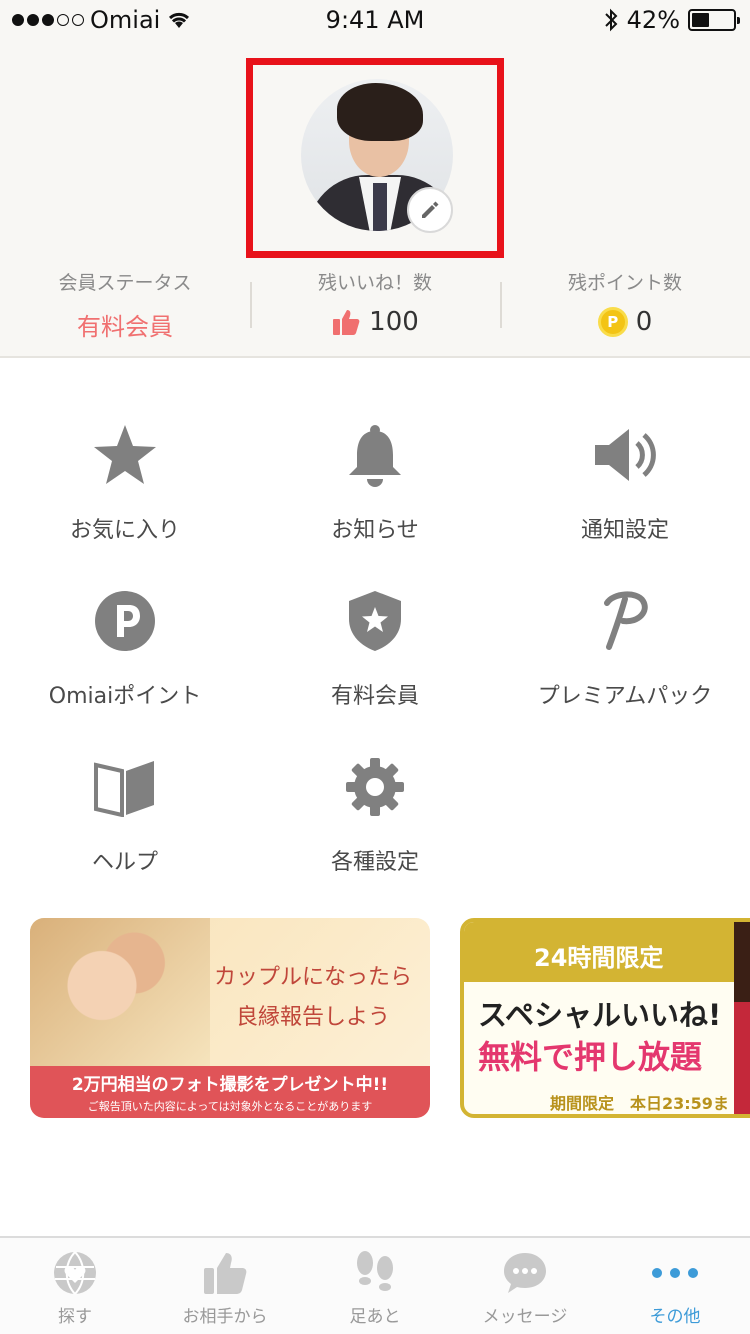  I want to click on special-like-banner: 24時間限定 スペシャルいいね! 無料で押し放題 期間限定 本日23:59ま, so click(605, 1018).